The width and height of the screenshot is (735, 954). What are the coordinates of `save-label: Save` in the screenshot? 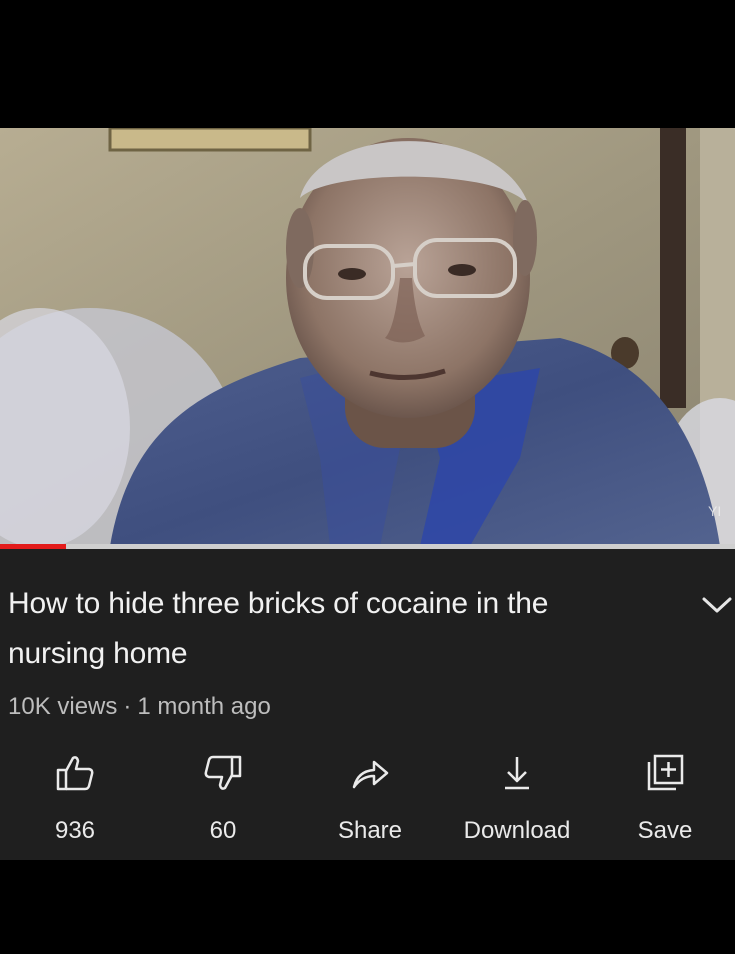 It's located at (665, 830).